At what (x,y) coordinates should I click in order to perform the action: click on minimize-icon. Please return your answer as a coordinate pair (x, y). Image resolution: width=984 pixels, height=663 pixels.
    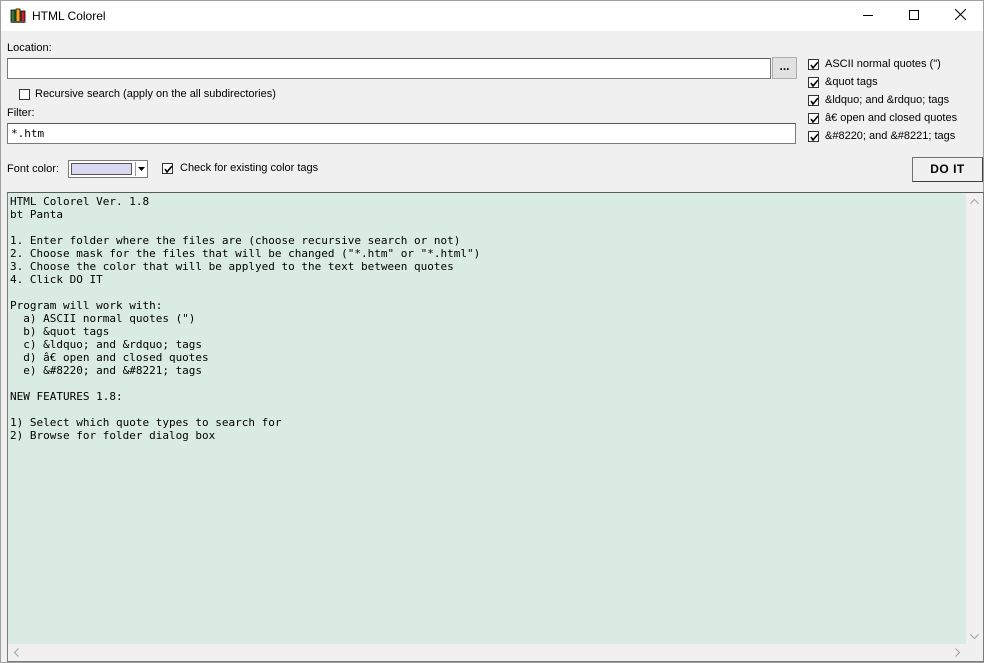
    Looking at the image, I should click on (868, 16).